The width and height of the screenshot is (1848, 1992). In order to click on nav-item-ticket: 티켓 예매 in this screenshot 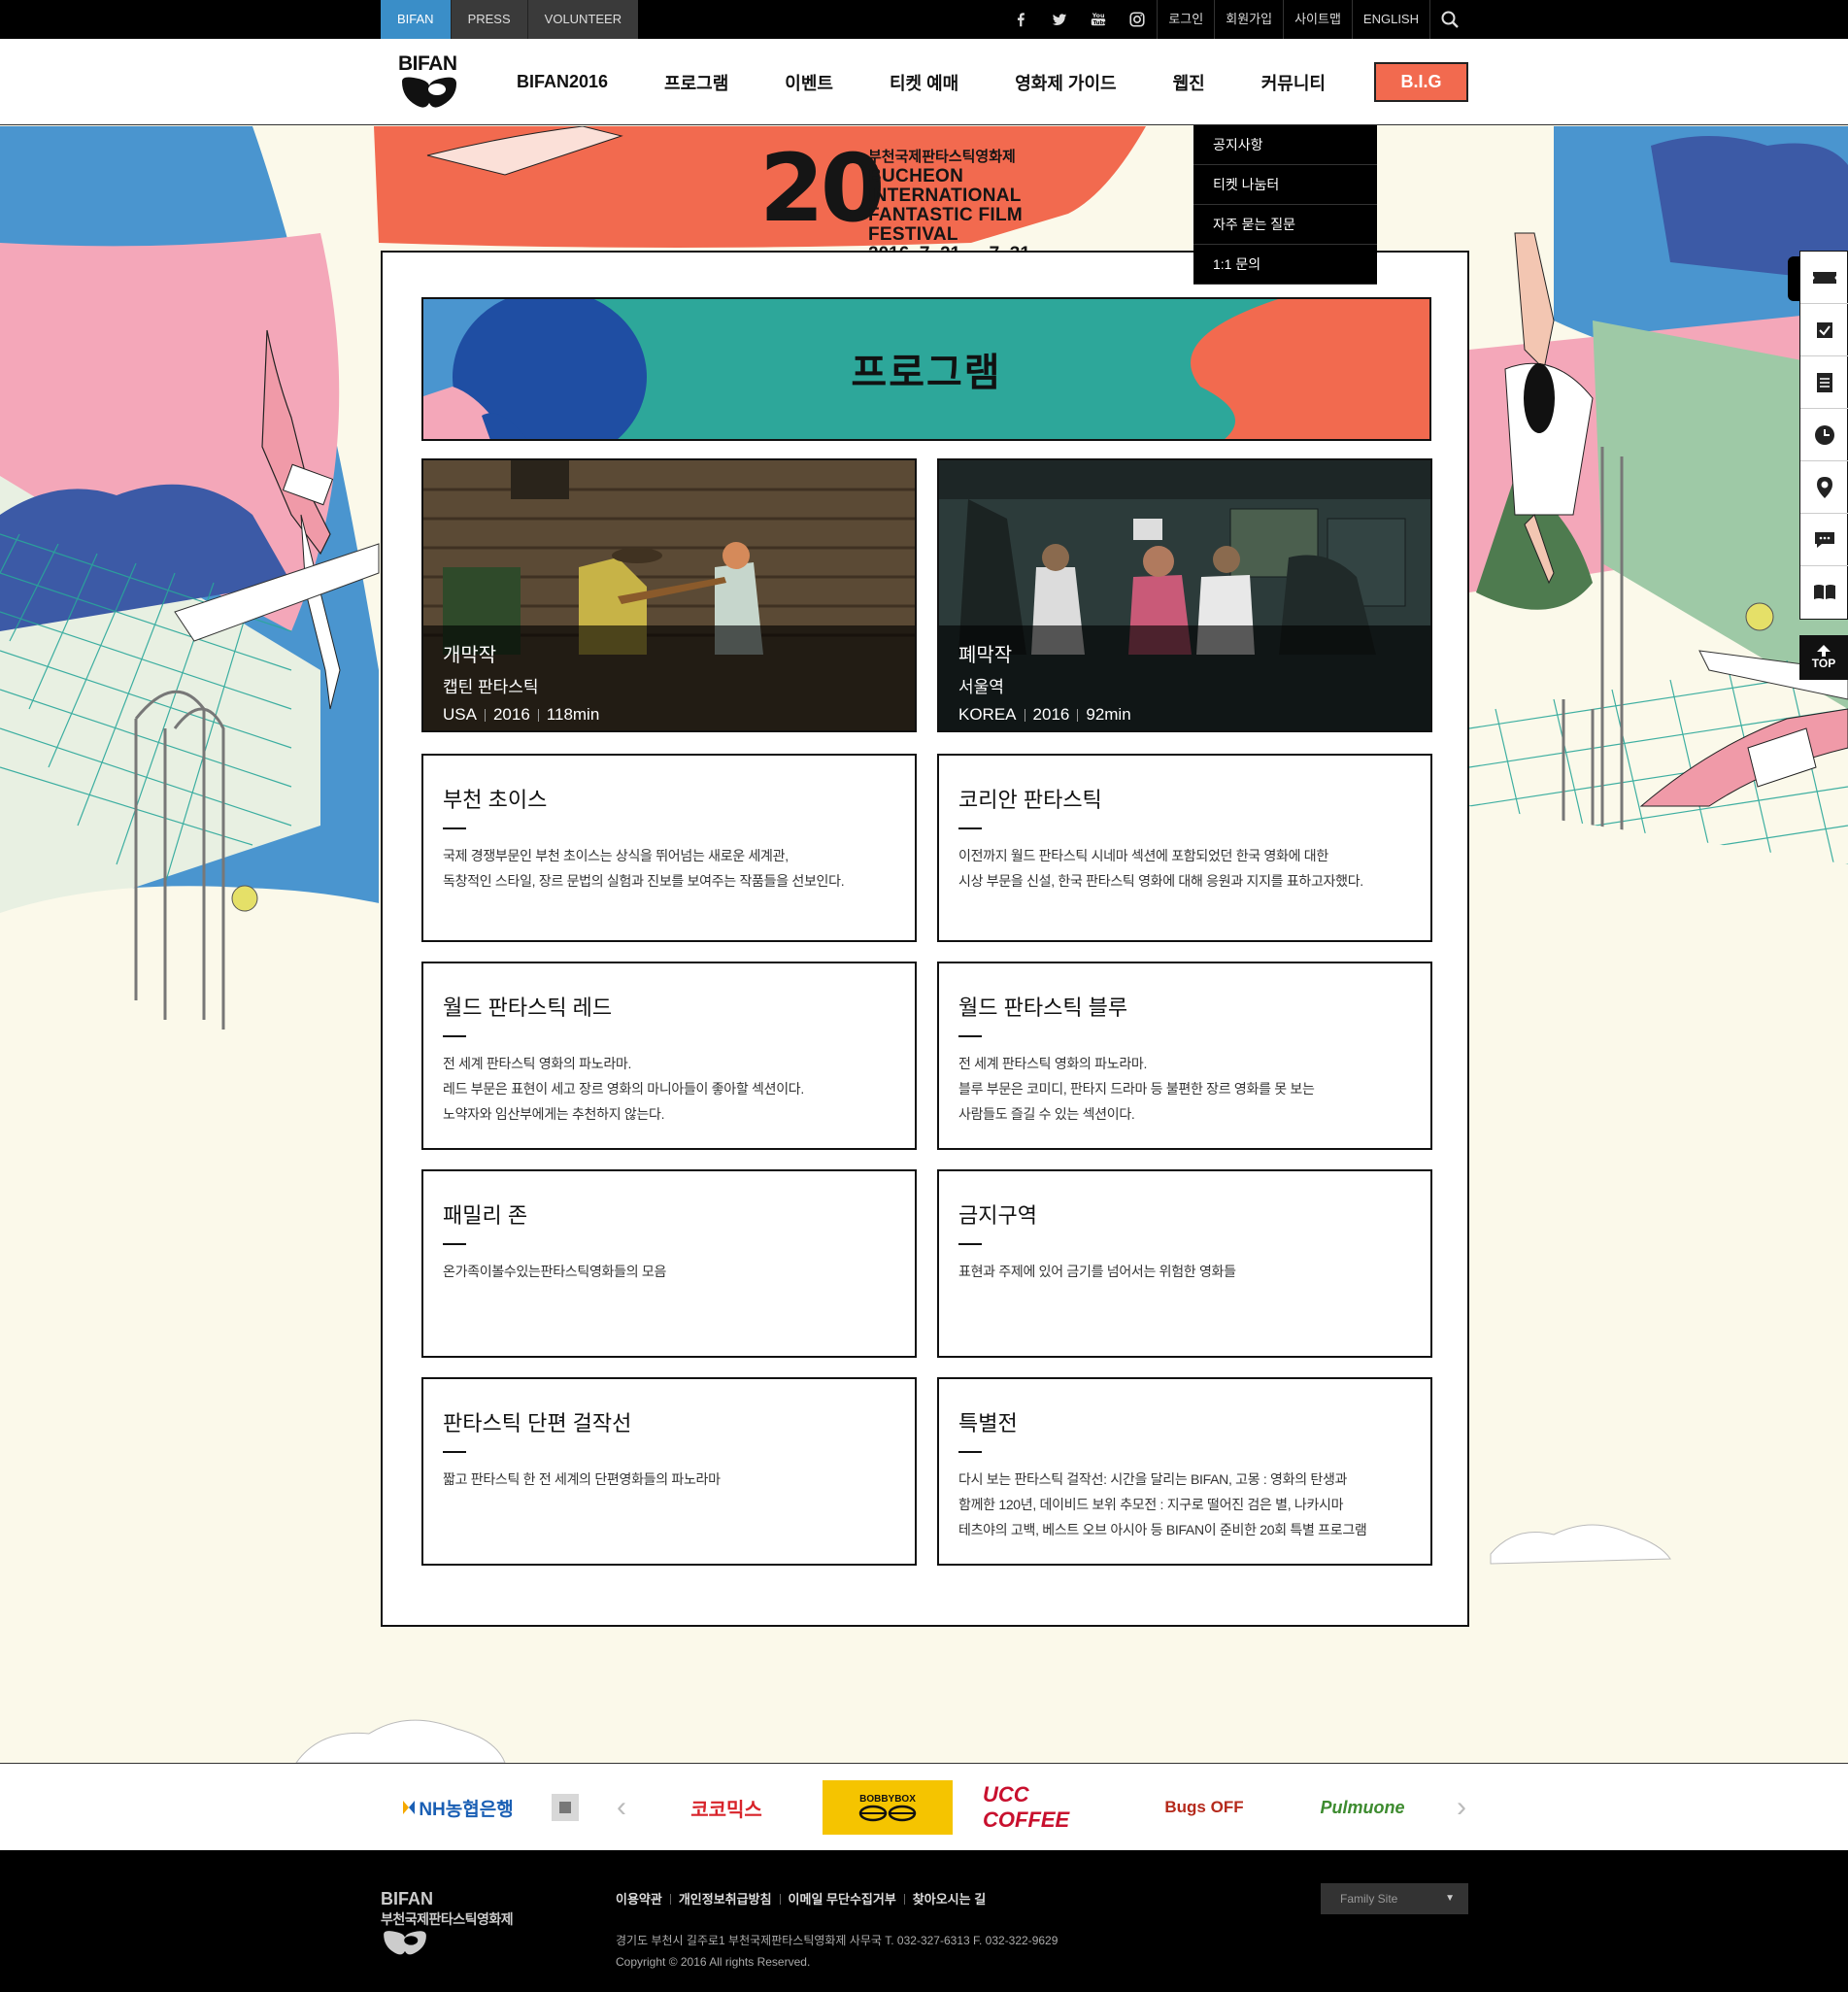, I will do `click(924, 82)`.